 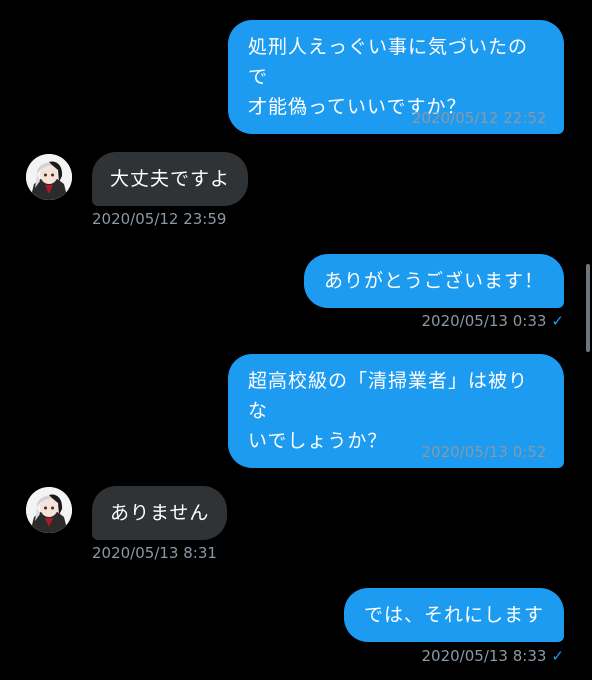 I want to click on received-message-bubble: ありません, so click(x=160, y=513).